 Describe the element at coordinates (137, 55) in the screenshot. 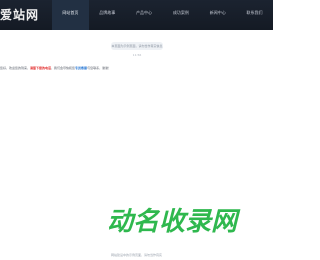

I see `notice-time: 11:56` at that location.